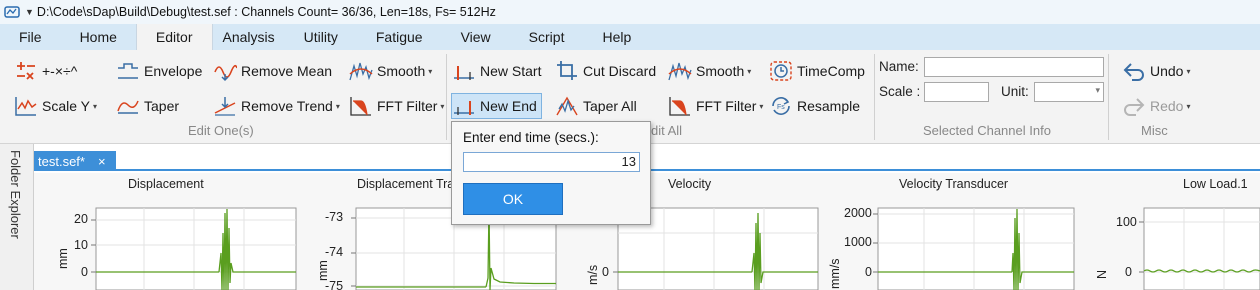 The width and height of the screenshot is (1260, 290). What do you see at coordinates (225, 106) in the screenshot?
I see `remove-trend-icon` at bounding box center [225, 106].